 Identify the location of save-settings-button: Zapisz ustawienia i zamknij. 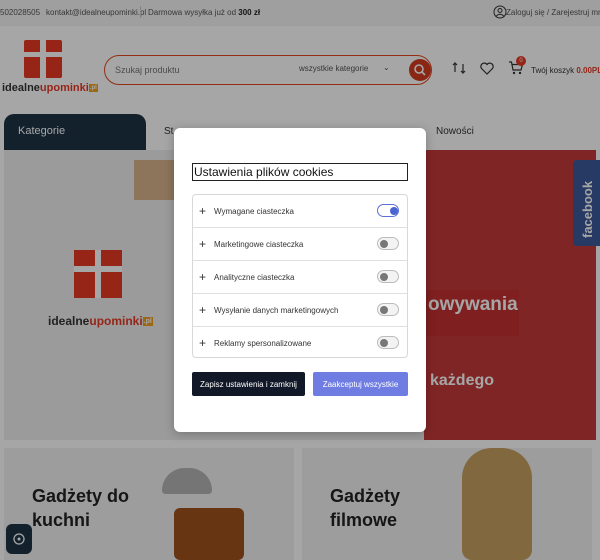
(248, 384).